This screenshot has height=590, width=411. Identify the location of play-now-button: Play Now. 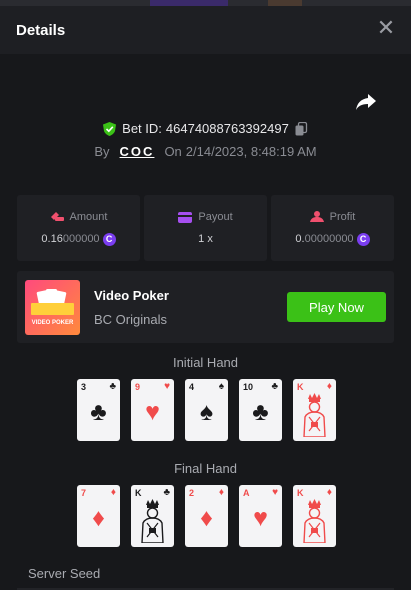
(336, 307).